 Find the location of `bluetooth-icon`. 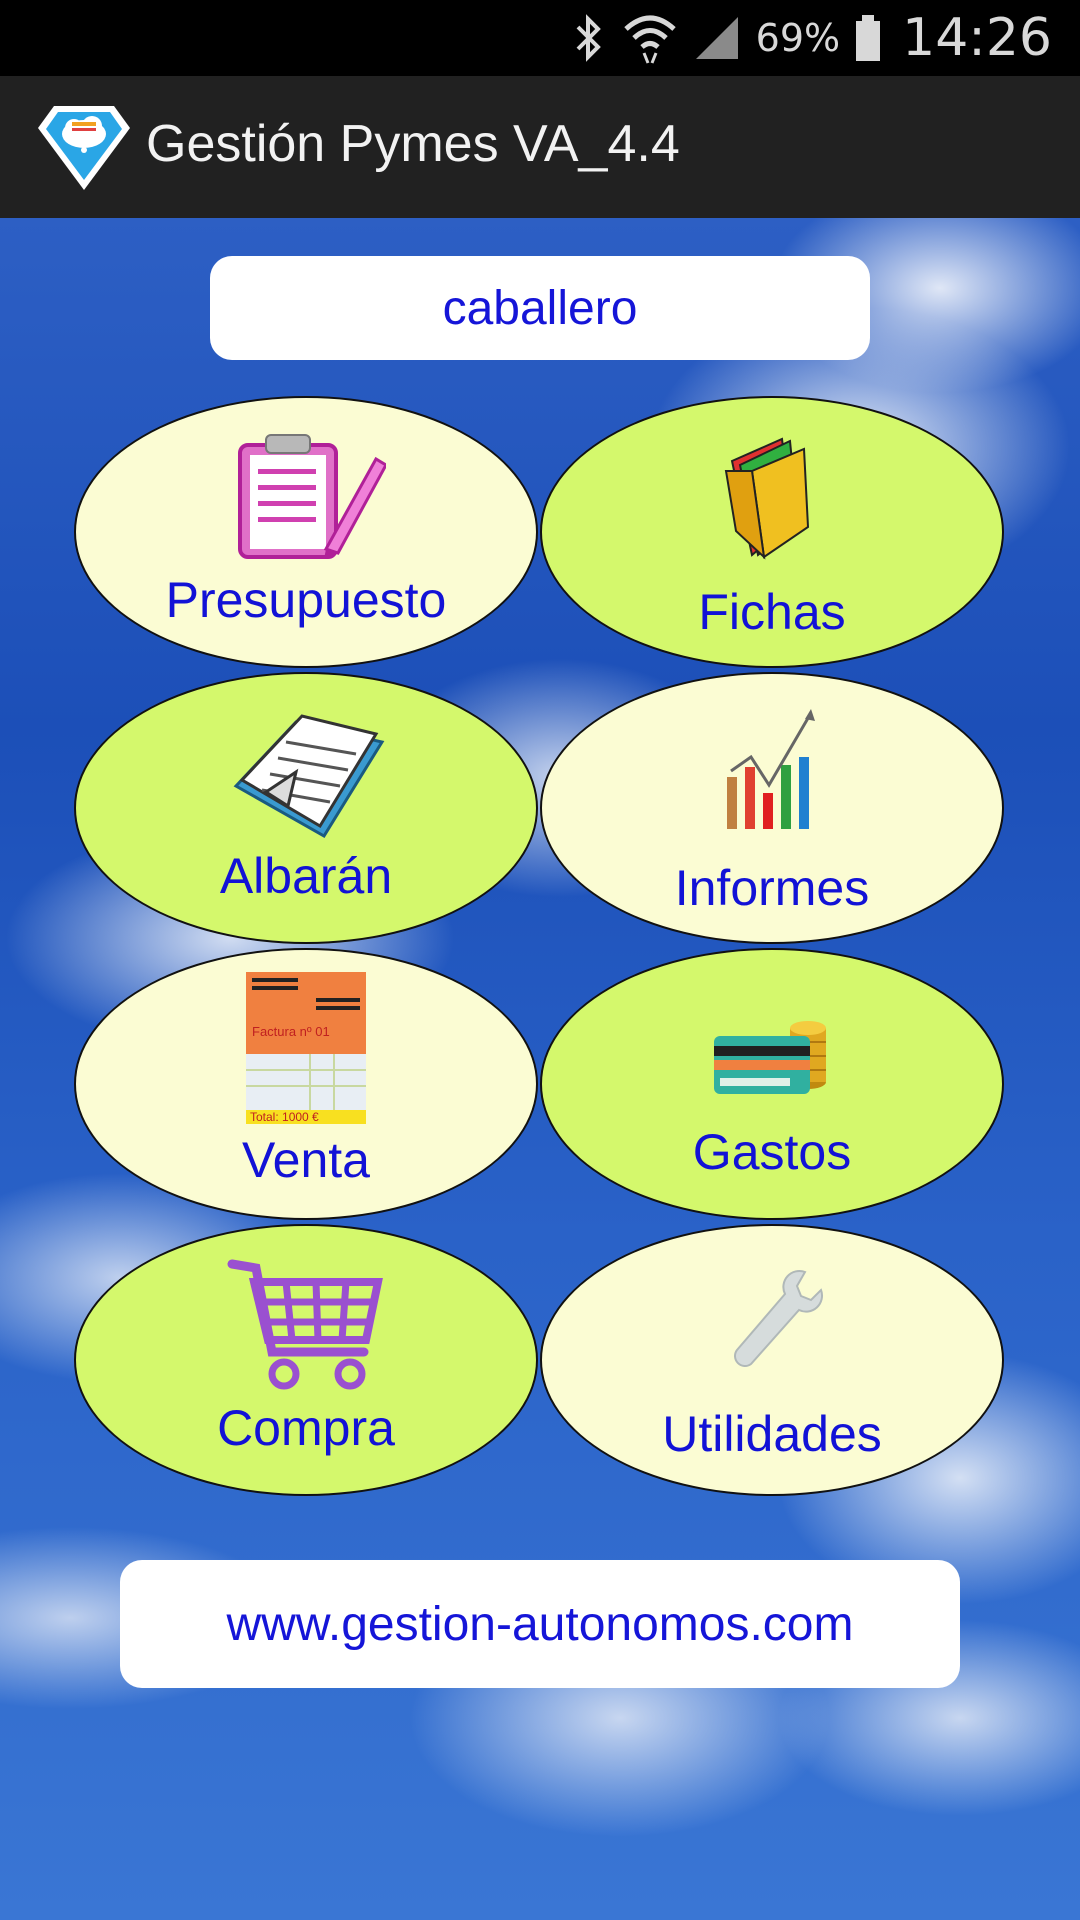

bluetooth-icon is located at coordinates (588, 38).